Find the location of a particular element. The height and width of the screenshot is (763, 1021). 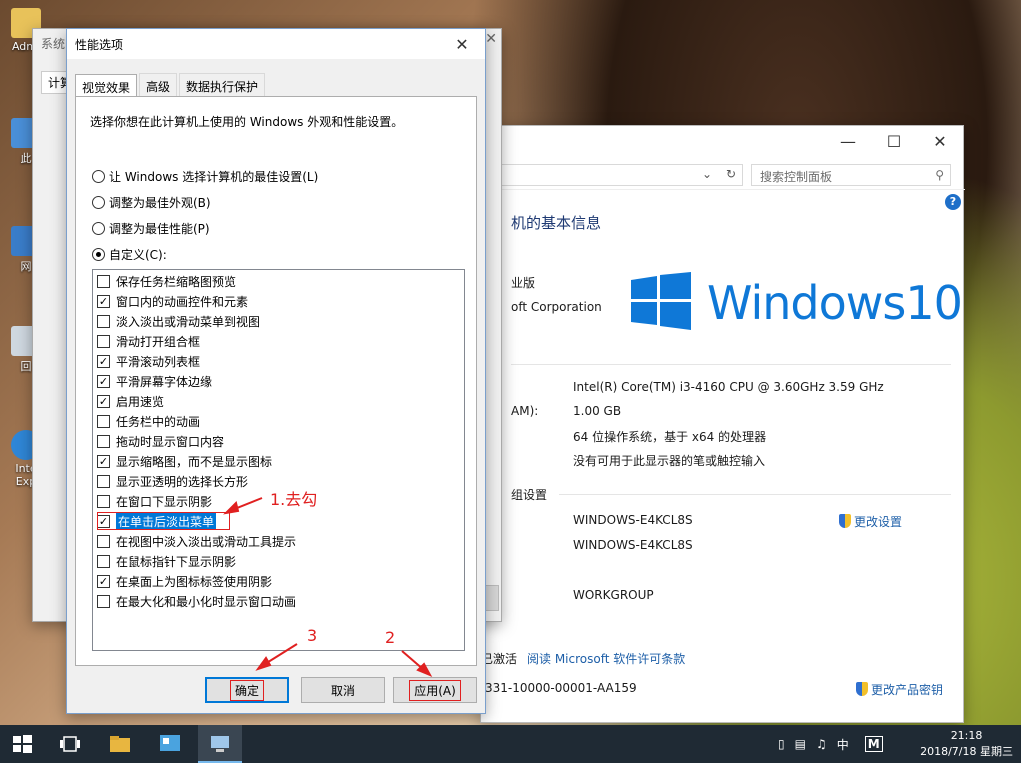

annotation-step-2: 2 is located at coordinates (390, 637).